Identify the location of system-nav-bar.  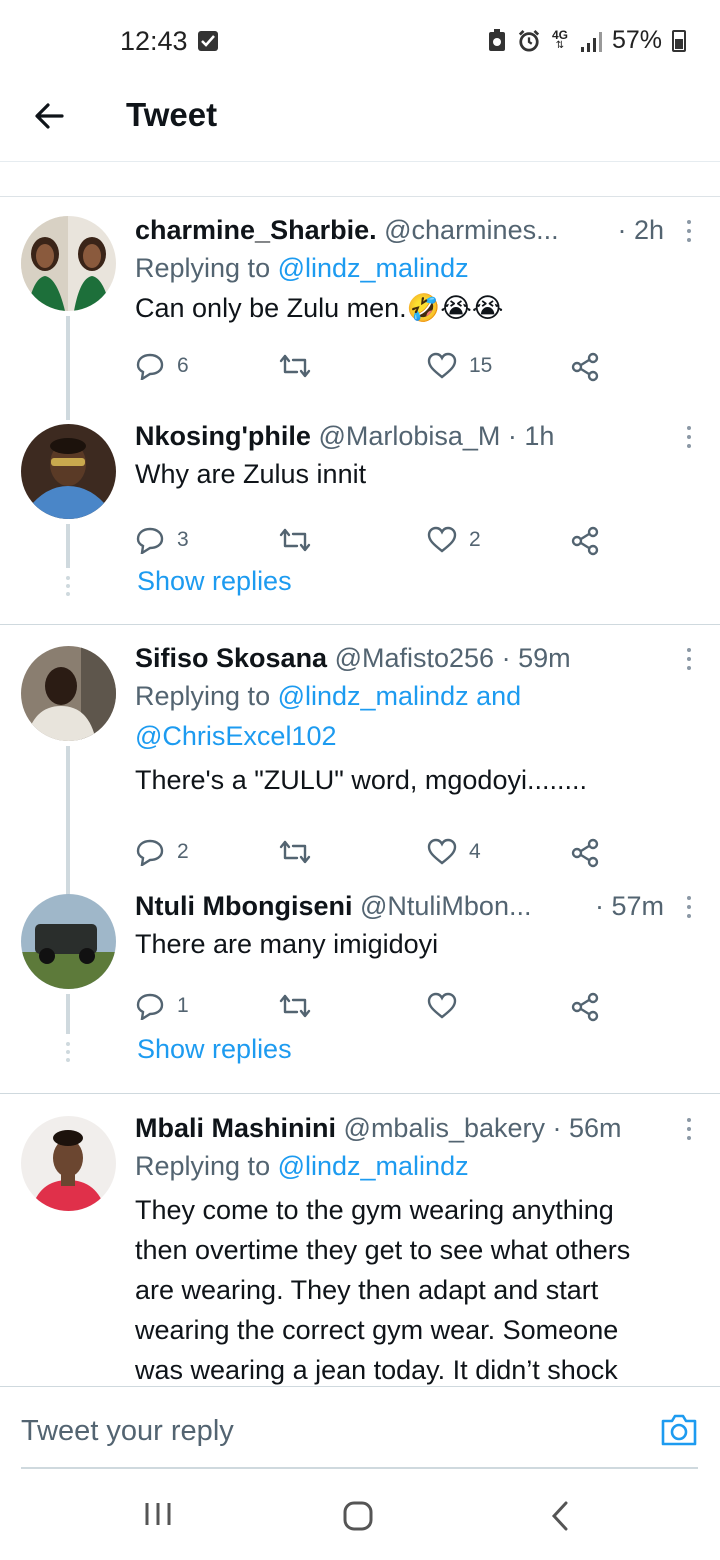
(360, 1515).